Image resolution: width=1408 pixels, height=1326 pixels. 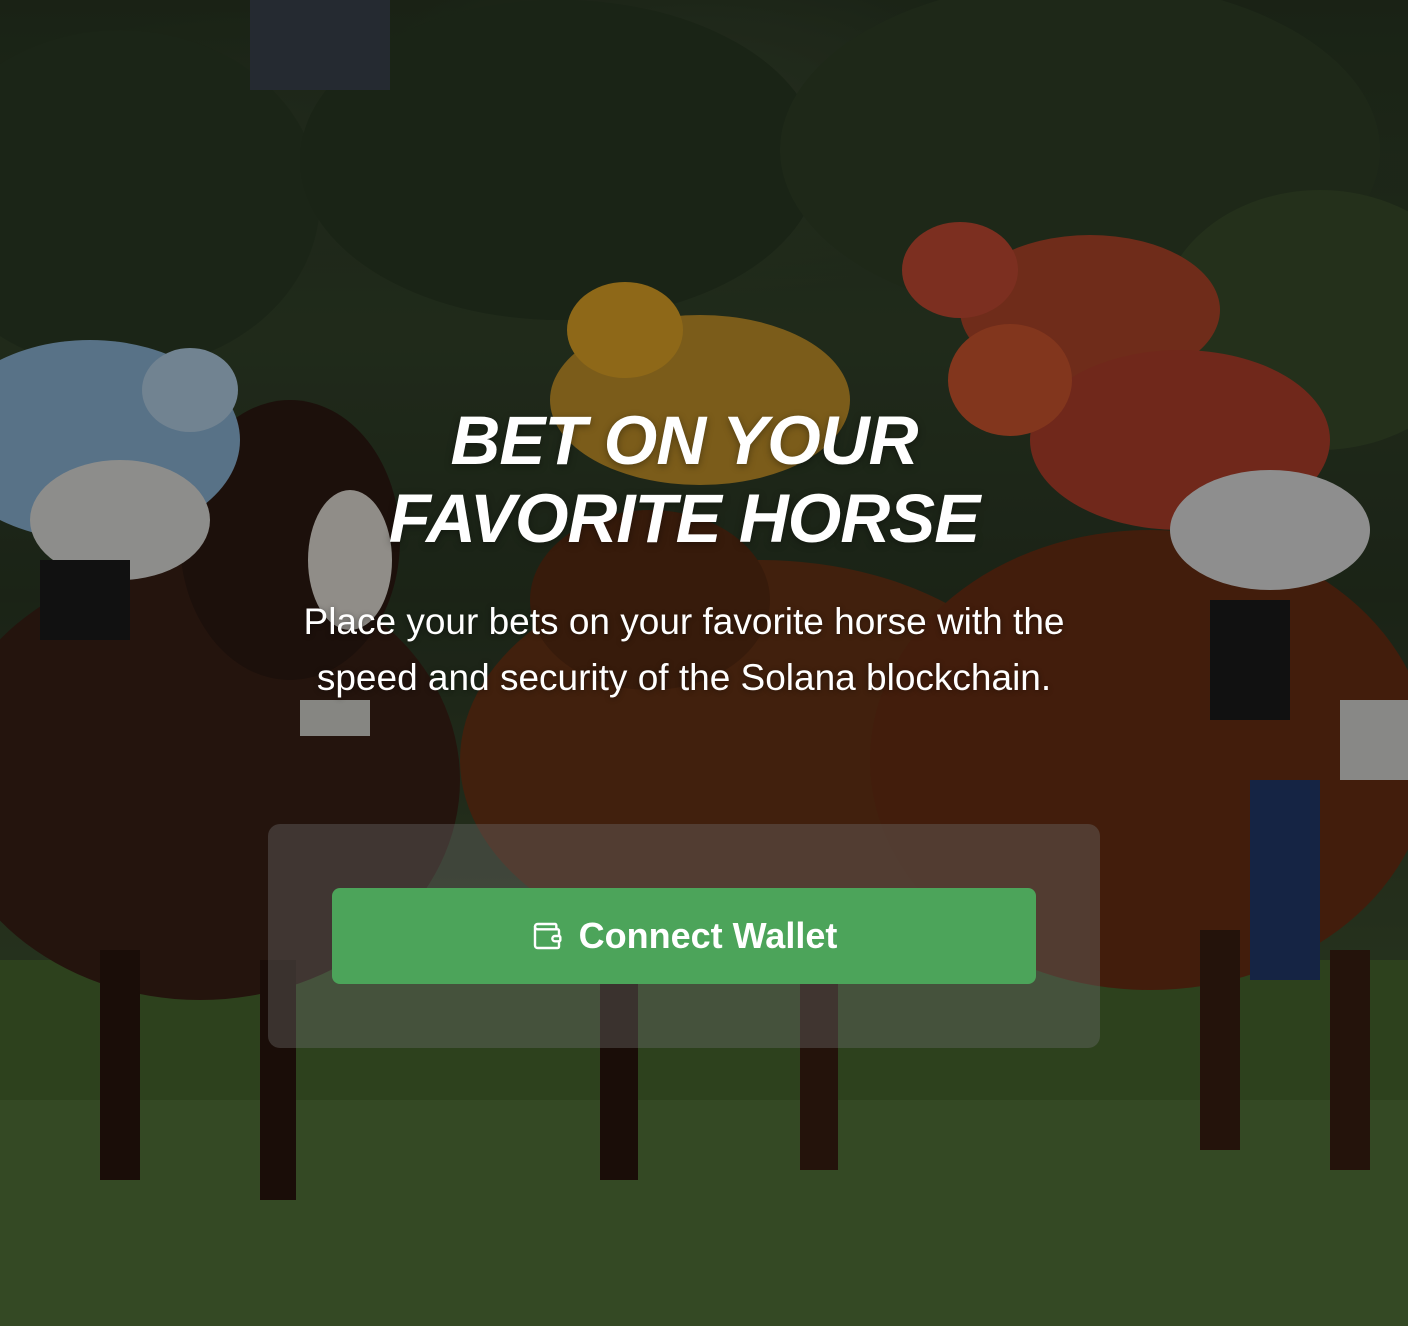 I want to click on wallet-panel: Connect Wallet, so click(x=684, y=936).